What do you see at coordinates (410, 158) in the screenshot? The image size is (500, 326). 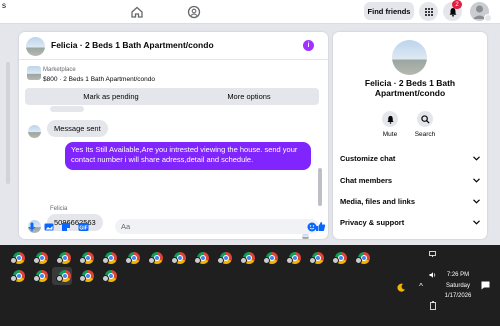 I see `section-customize-chat: Customize chat` at bounding box center [410, 158].